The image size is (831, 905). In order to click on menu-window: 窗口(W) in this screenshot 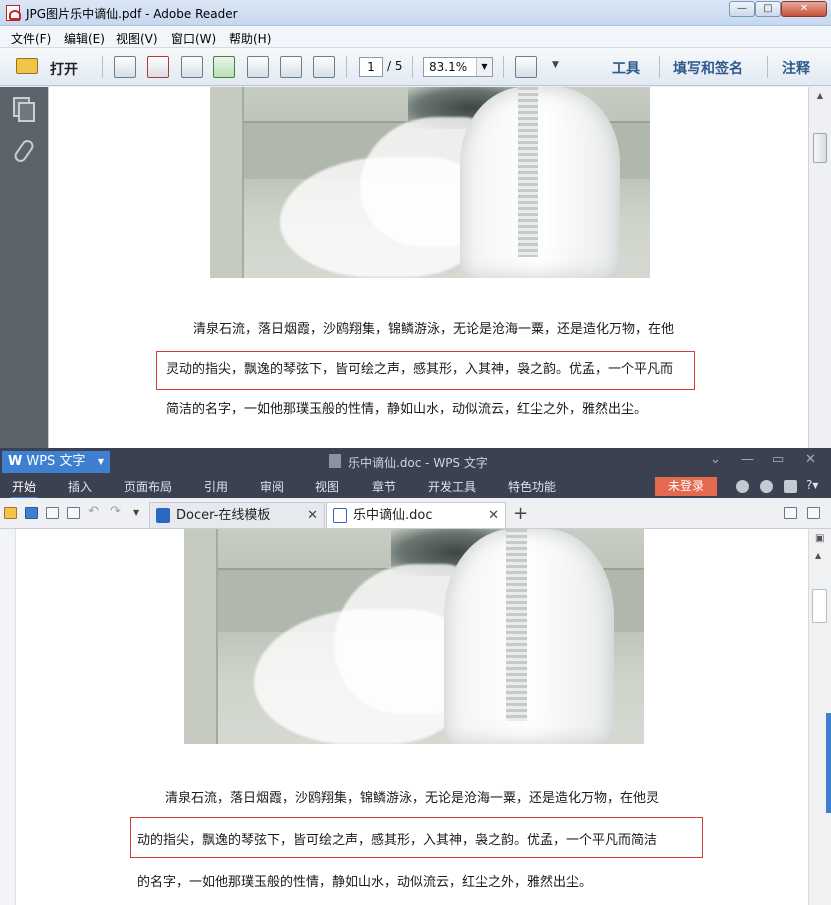, I will do `click(193, 38)`.